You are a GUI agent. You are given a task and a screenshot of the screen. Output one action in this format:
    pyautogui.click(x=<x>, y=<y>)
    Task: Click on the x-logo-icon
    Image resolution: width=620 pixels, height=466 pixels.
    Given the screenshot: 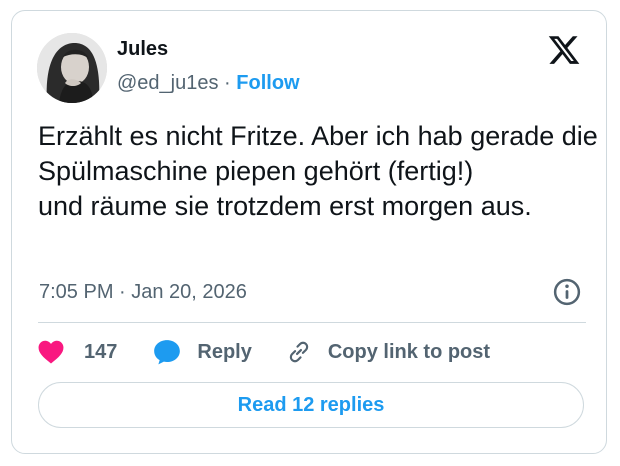 What is the action you would take?
    pyautogui.click(x=564, y=50)
    